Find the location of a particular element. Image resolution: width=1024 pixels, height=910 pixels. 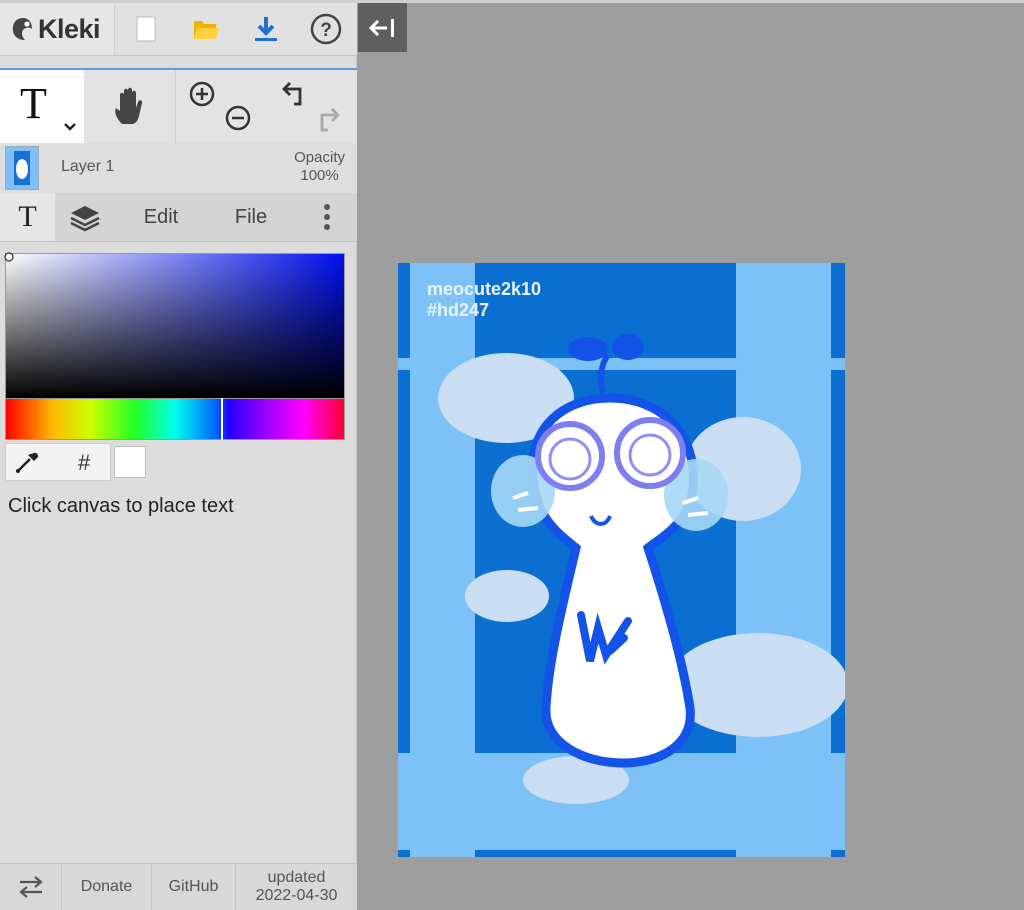

github-link: GitHub is located at coordinates (194, 887).